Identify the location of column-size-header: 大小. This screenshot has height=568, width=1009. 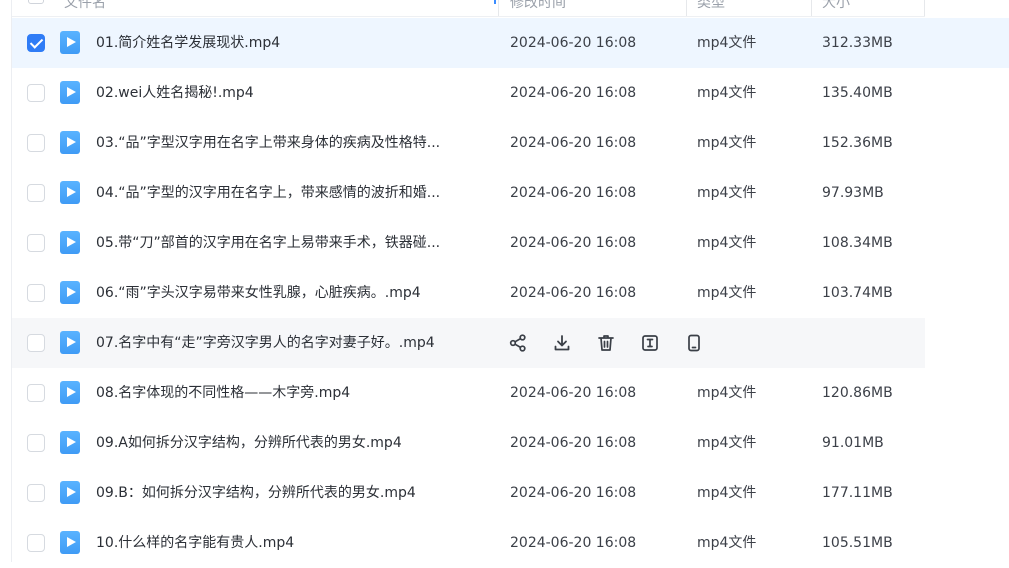
(836, 6).